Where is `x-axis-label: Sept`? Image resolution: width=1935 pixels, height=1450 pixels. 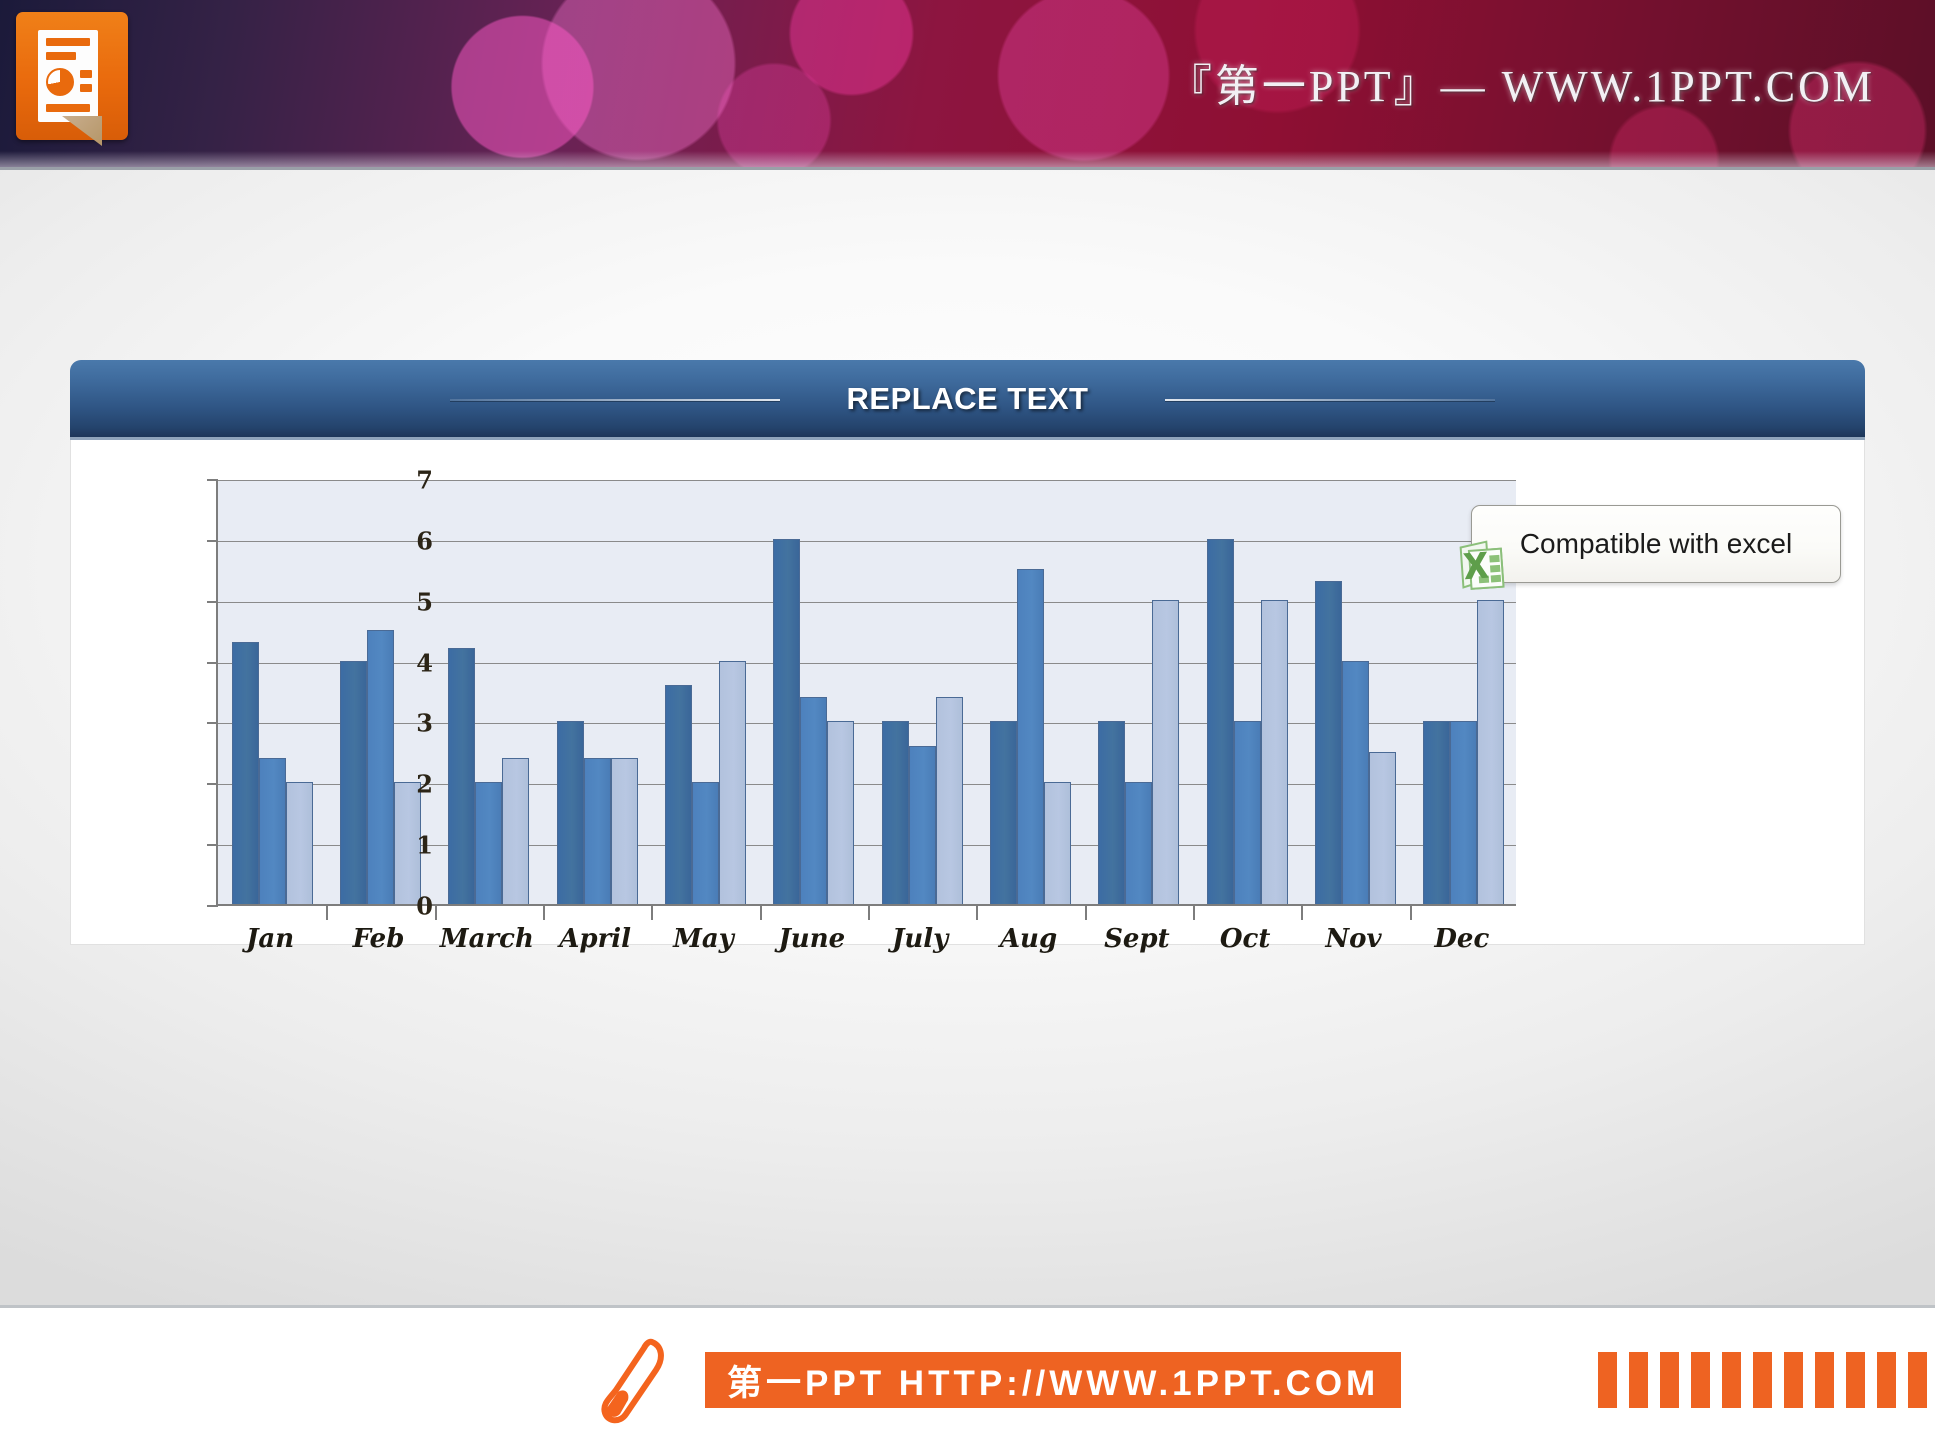
x-axis-label: Sept is located at coordinates (1137, 939).